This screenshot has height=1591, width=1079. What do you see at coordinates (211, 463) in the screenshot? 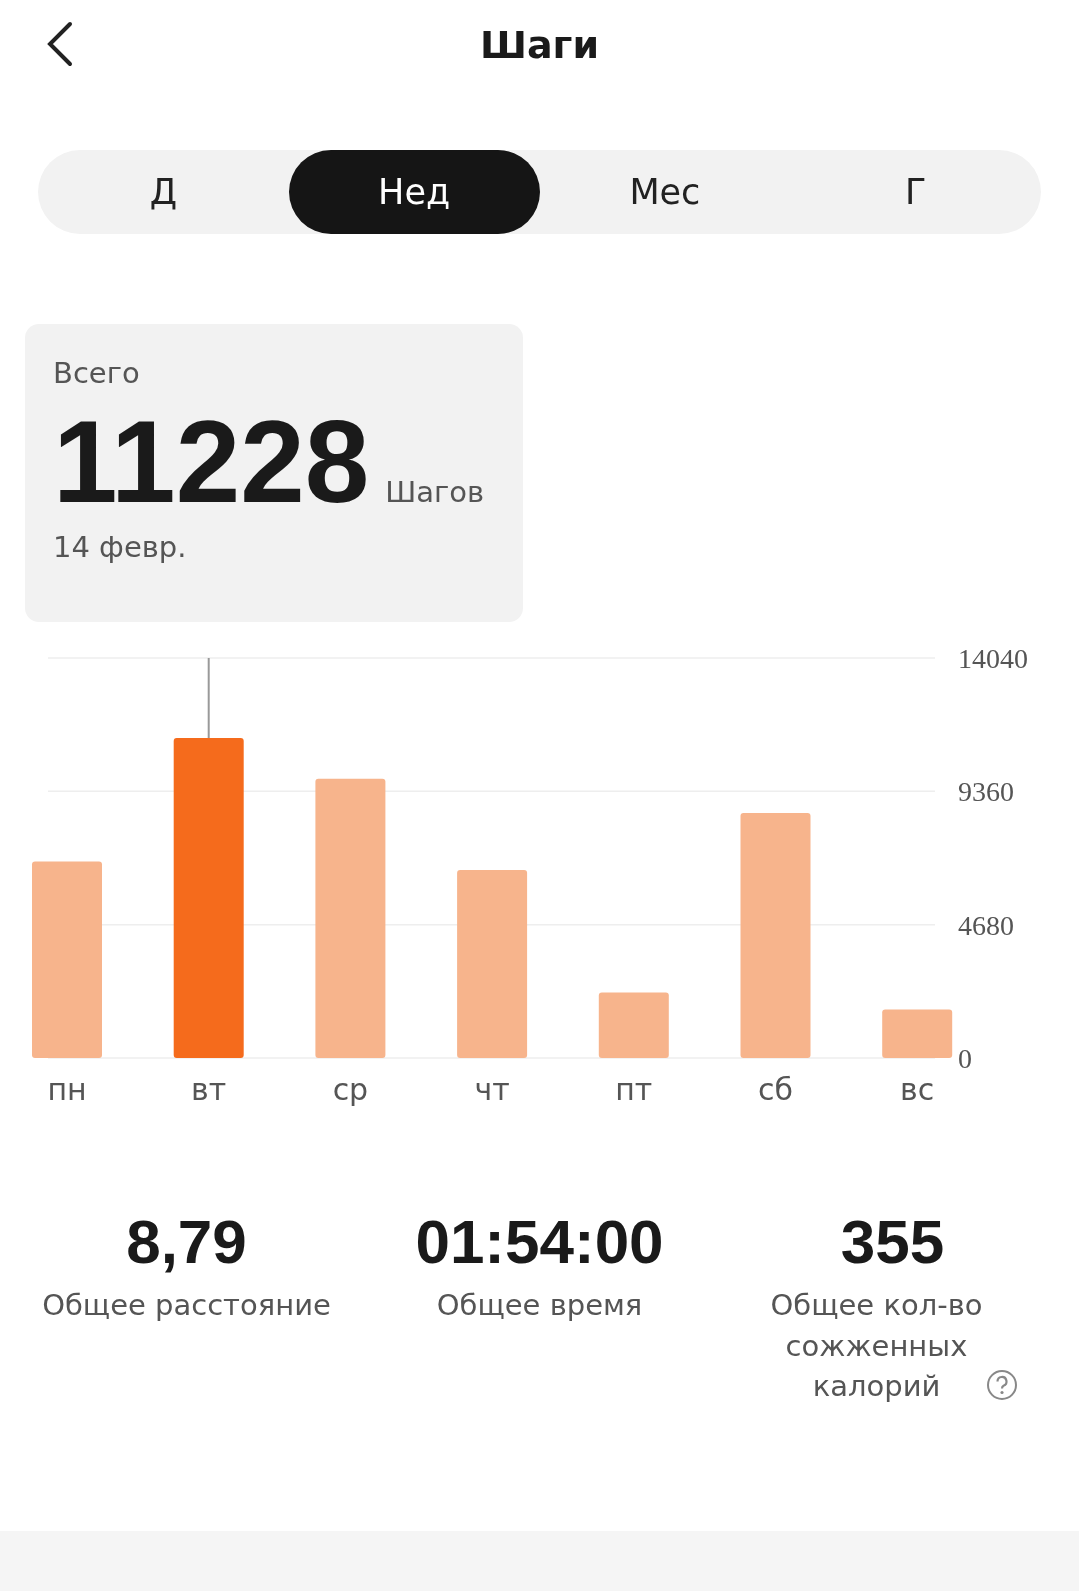
I see `step-total: 11228` at bounding box center [211, 463].